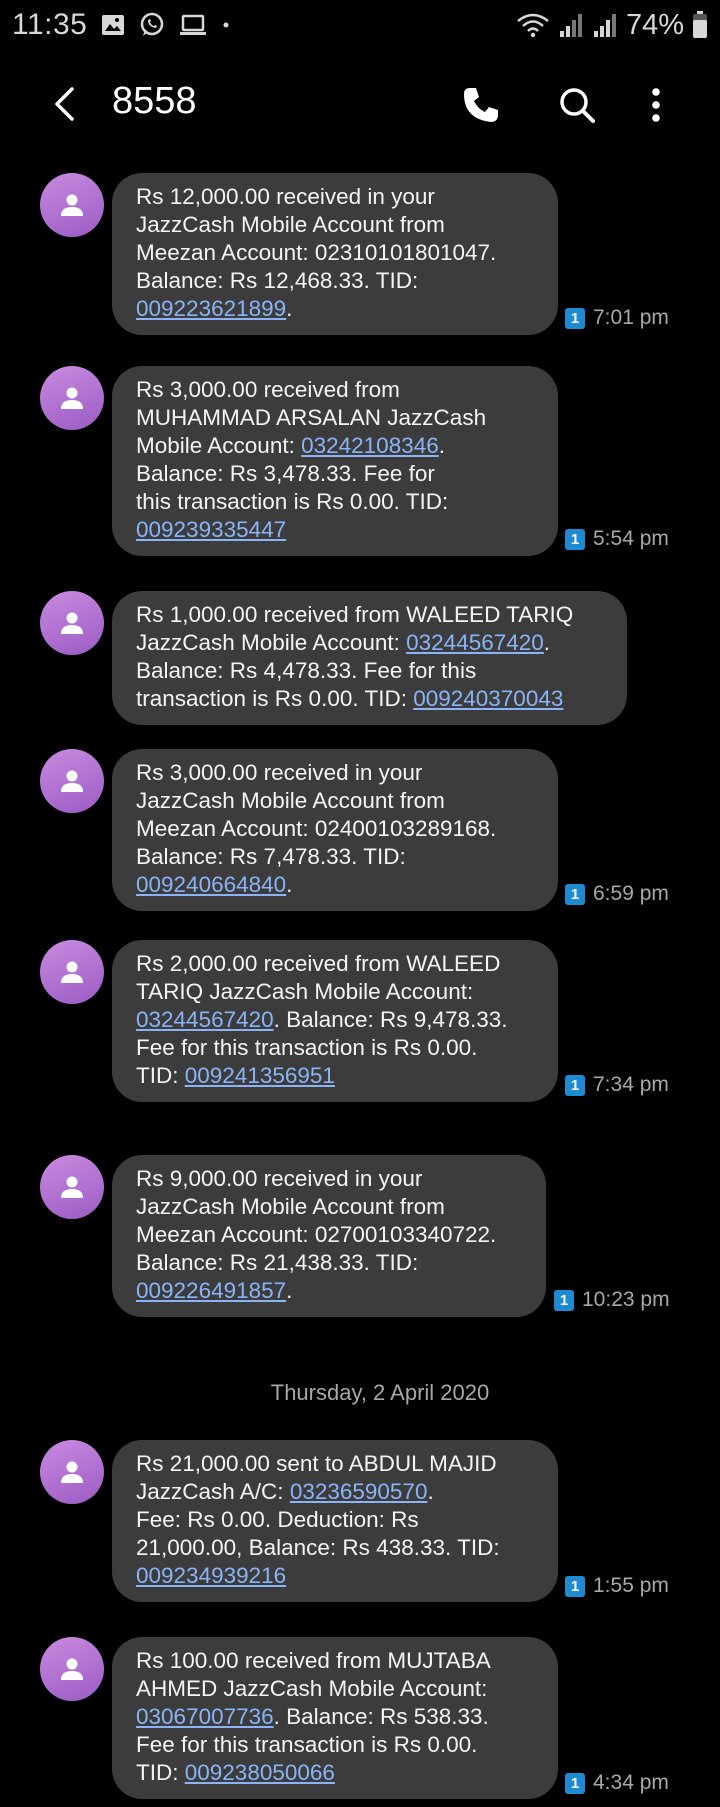  I want to click on message-line: Fee: Rs 0.00. Deduction: Rs, so click(335, 1520).